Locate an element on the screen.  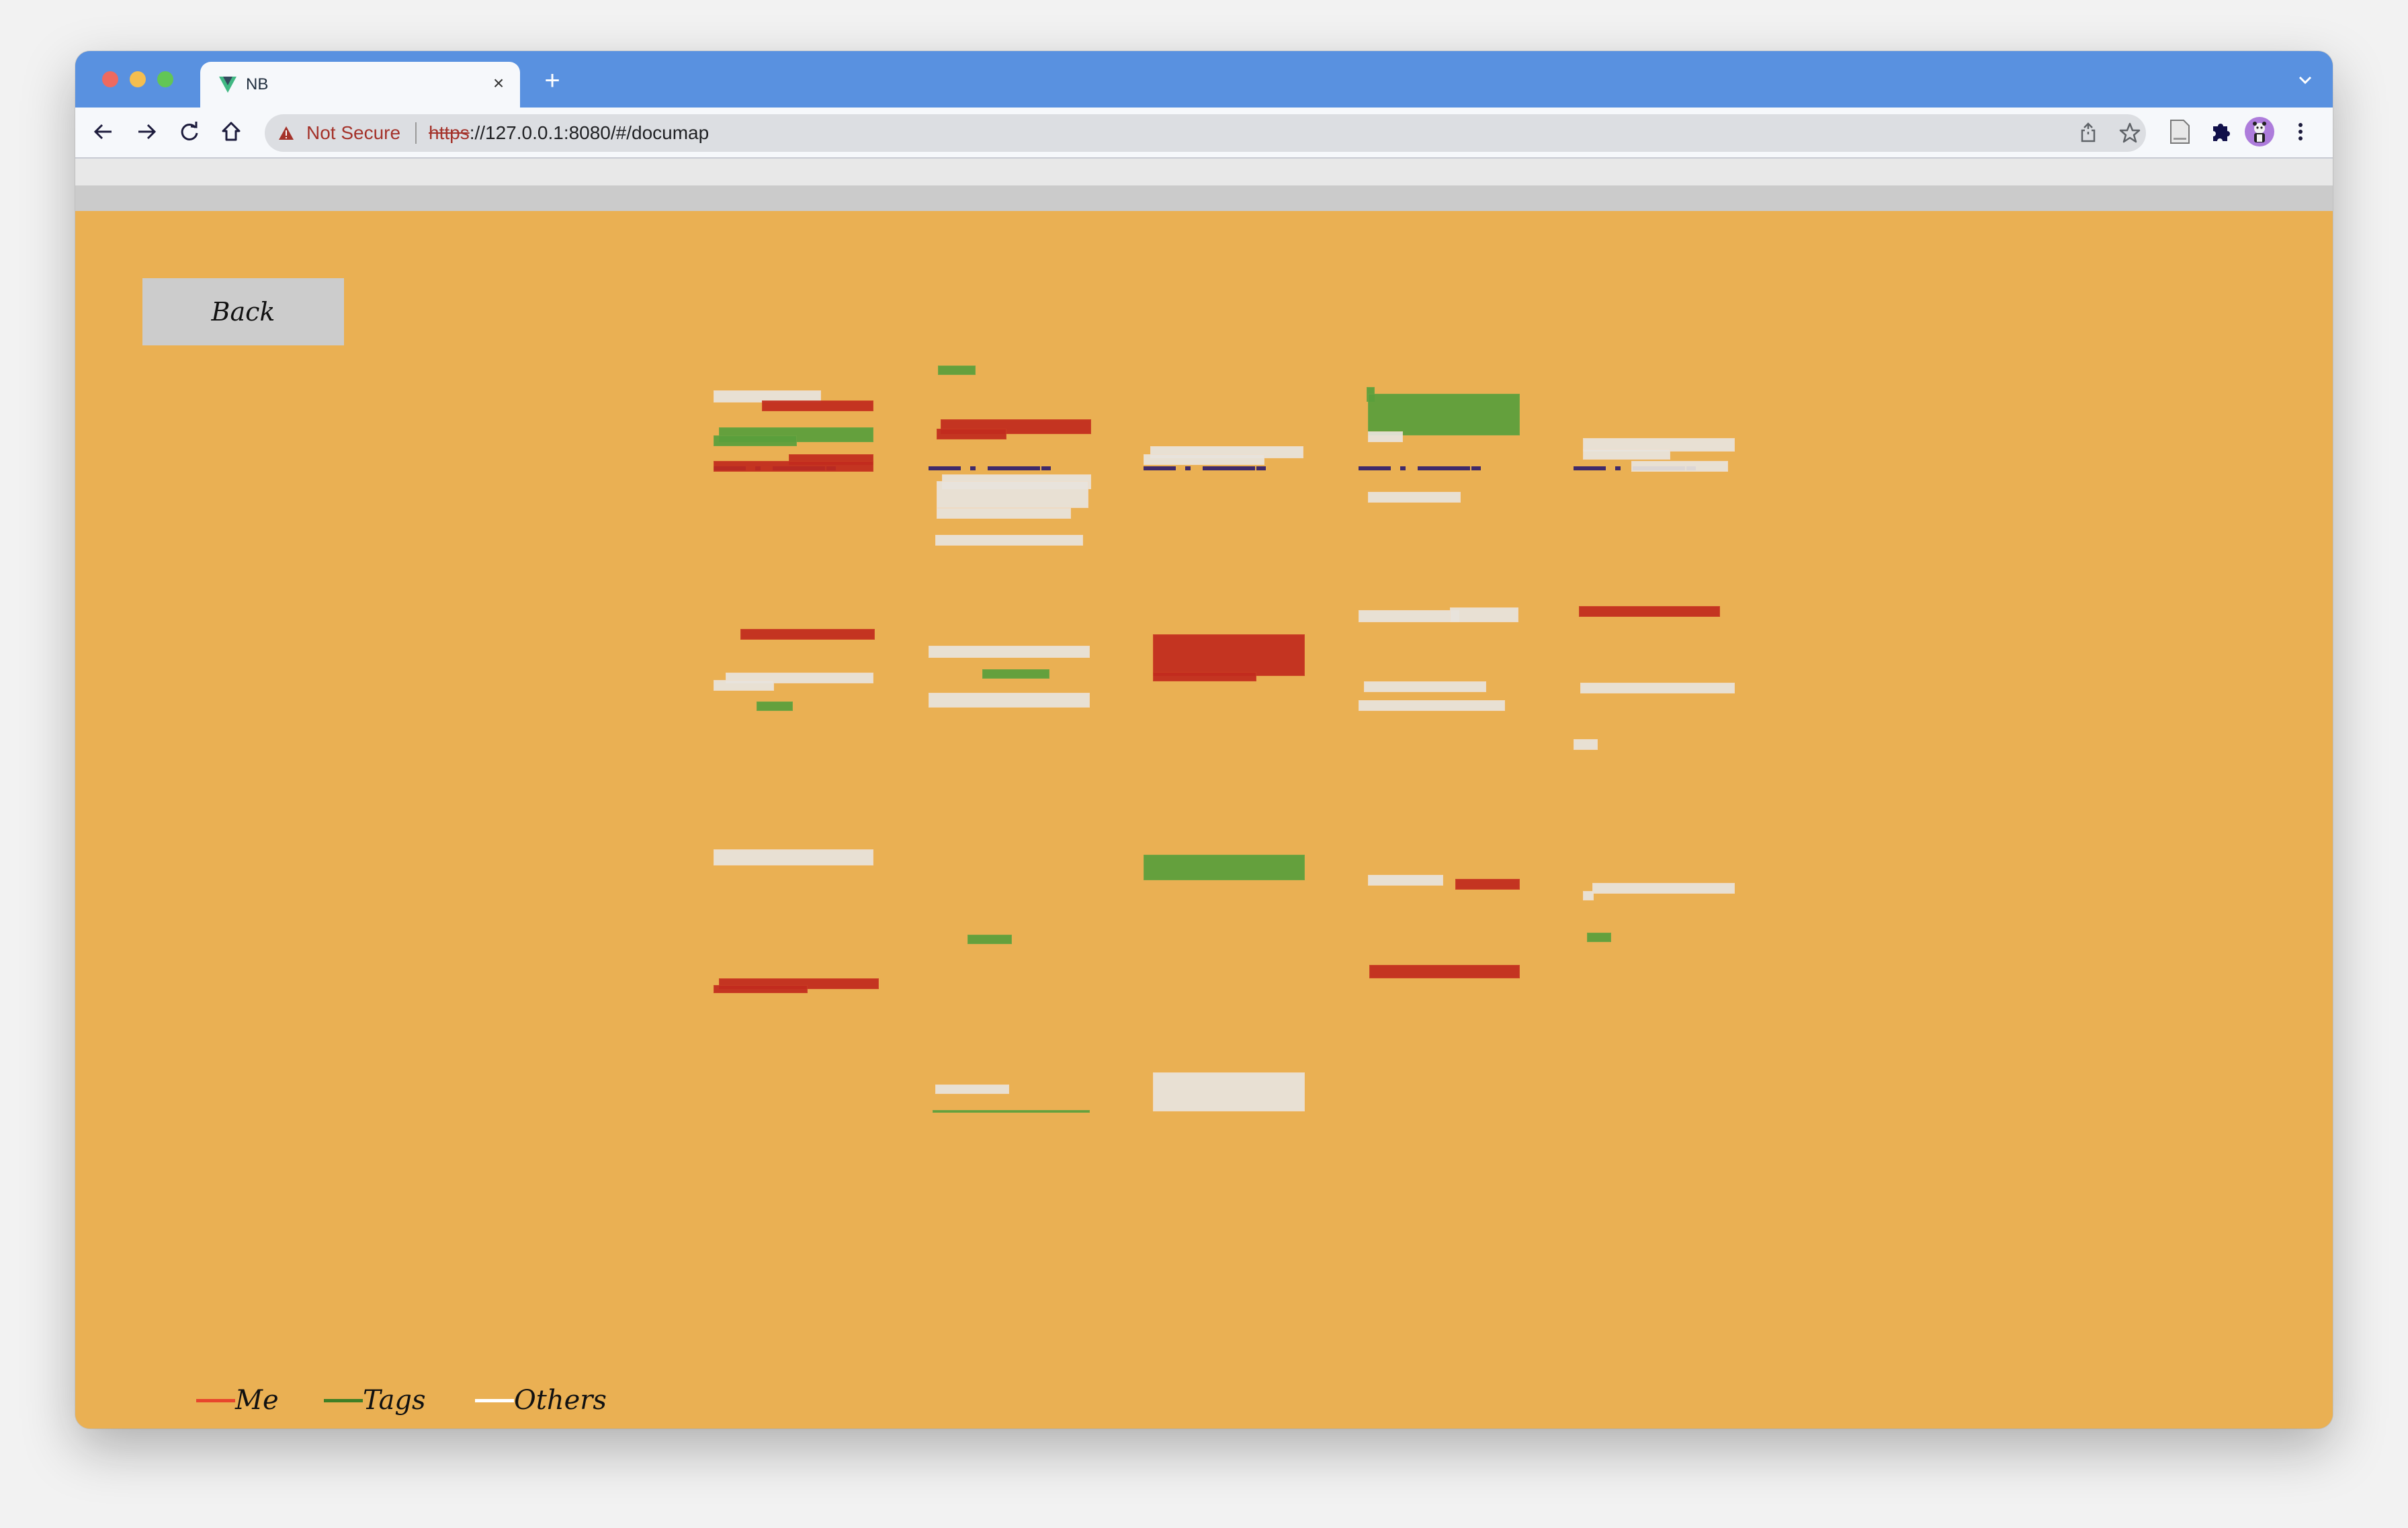
star-icon is located at coordinates (2130, 133).